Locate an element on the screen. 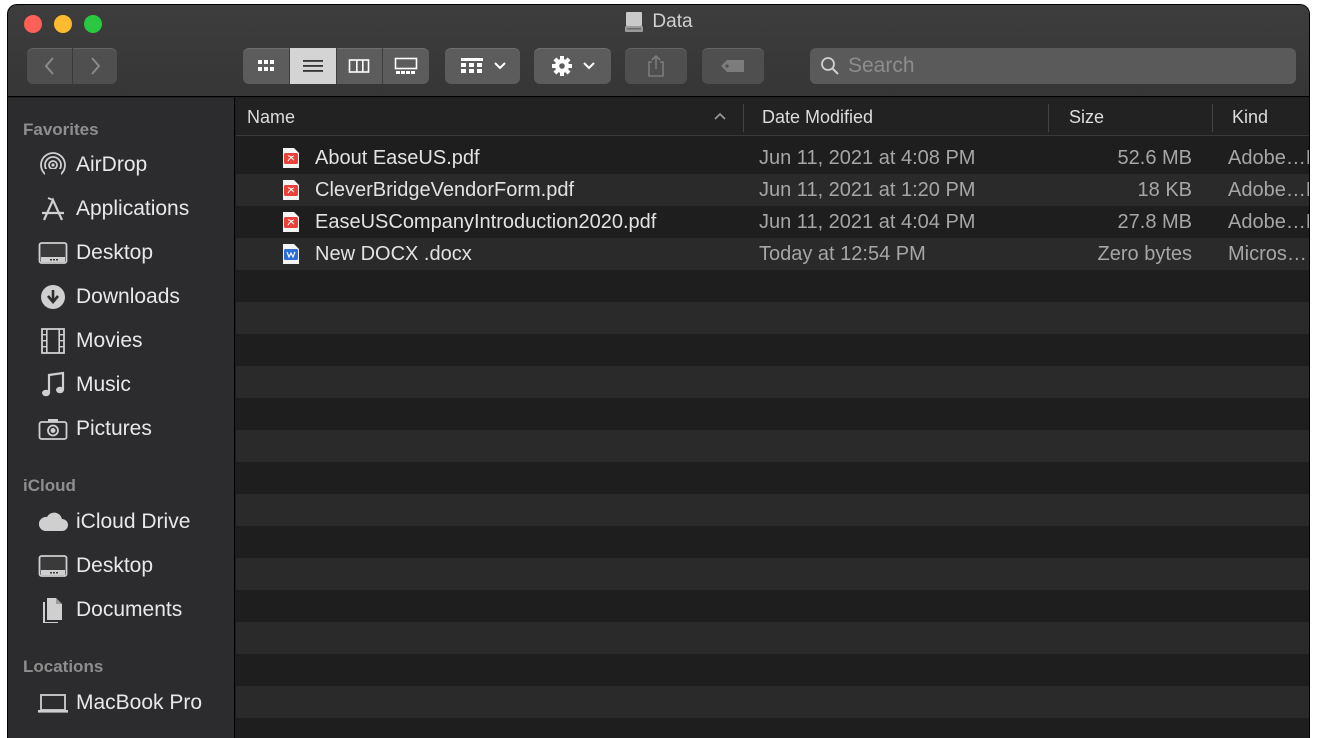 Image resolution: width=1317 pixels, height=738 pixels. file-name-cell: EaseUSCompanyIntroduction2020.pdf is located at coordinates (511, 222).